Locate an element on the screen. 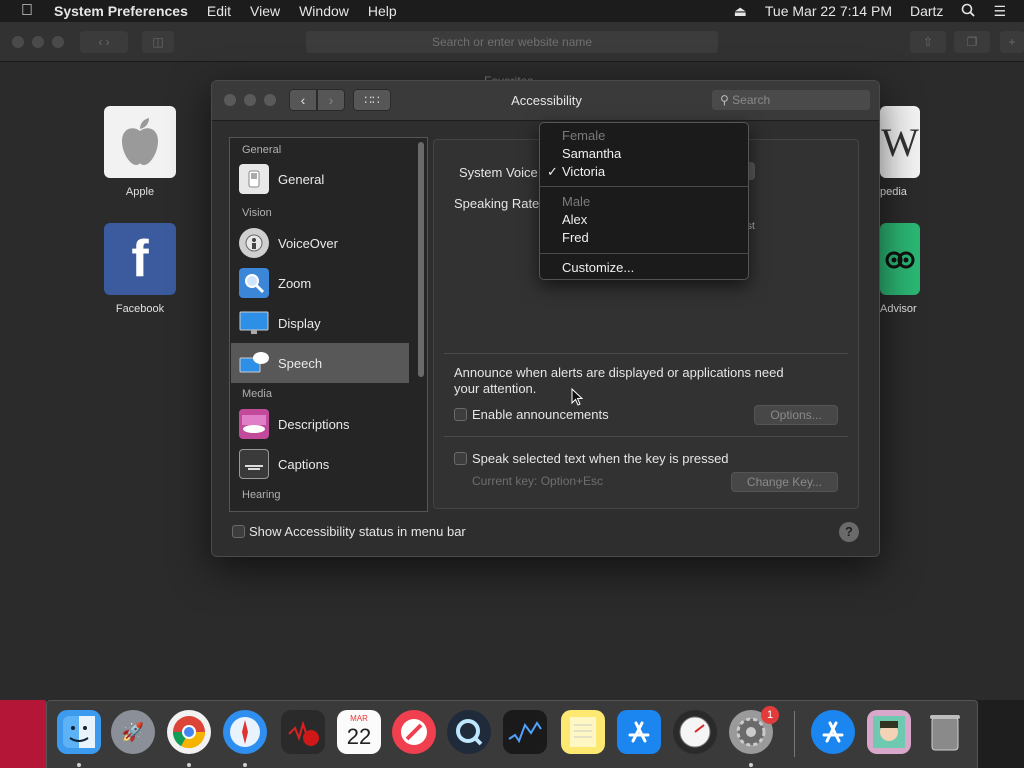 The width and height of the screenshot is (1024, 768). sidebar-item-voiceover: VoiceOver is located at coordinates (320, 243).